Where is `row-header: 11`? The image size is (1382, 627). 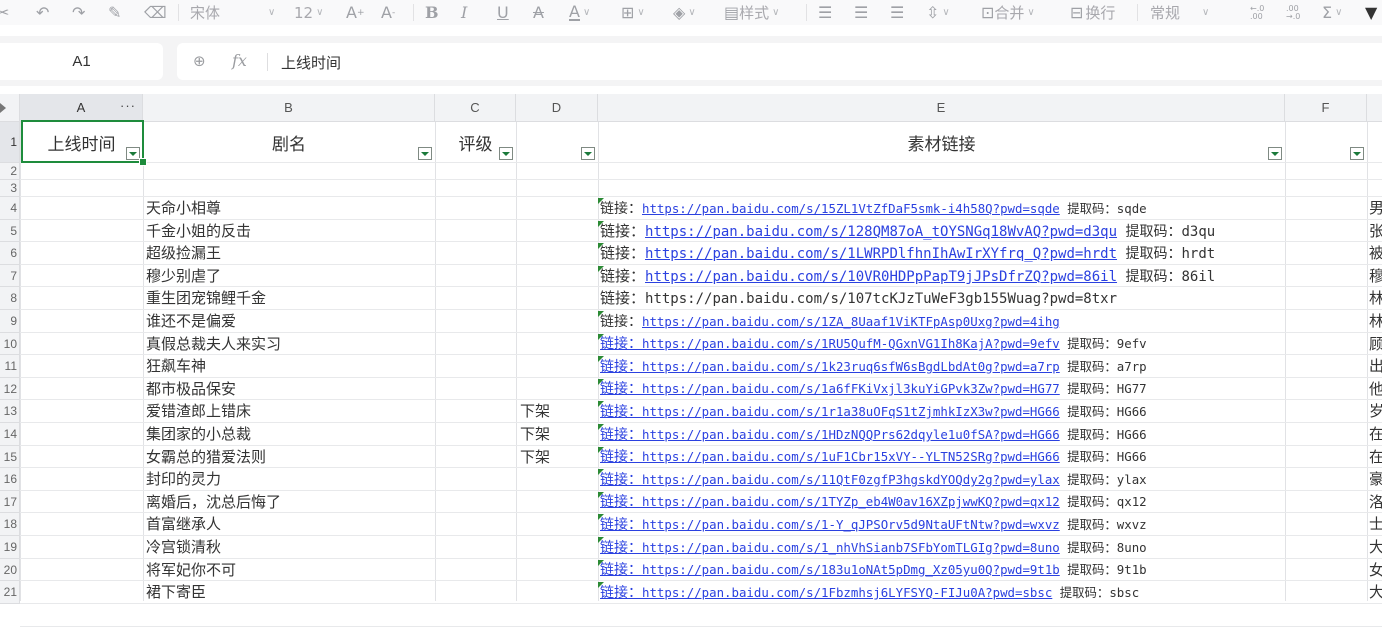
row-header: 11 is located at coordinates (10, 366).